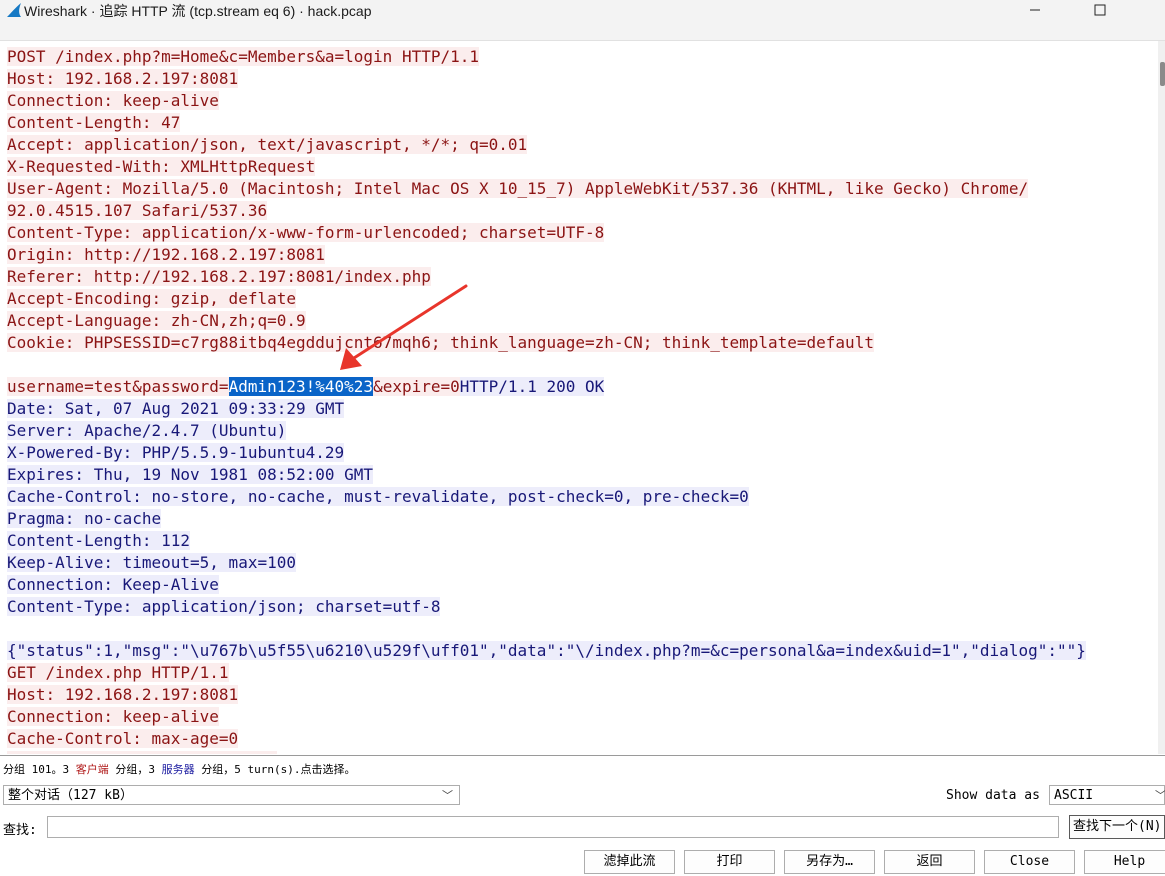 The width and height of the screenshot is (1165, 876). I want to click on status-server: 服务器, so click(178, 769).